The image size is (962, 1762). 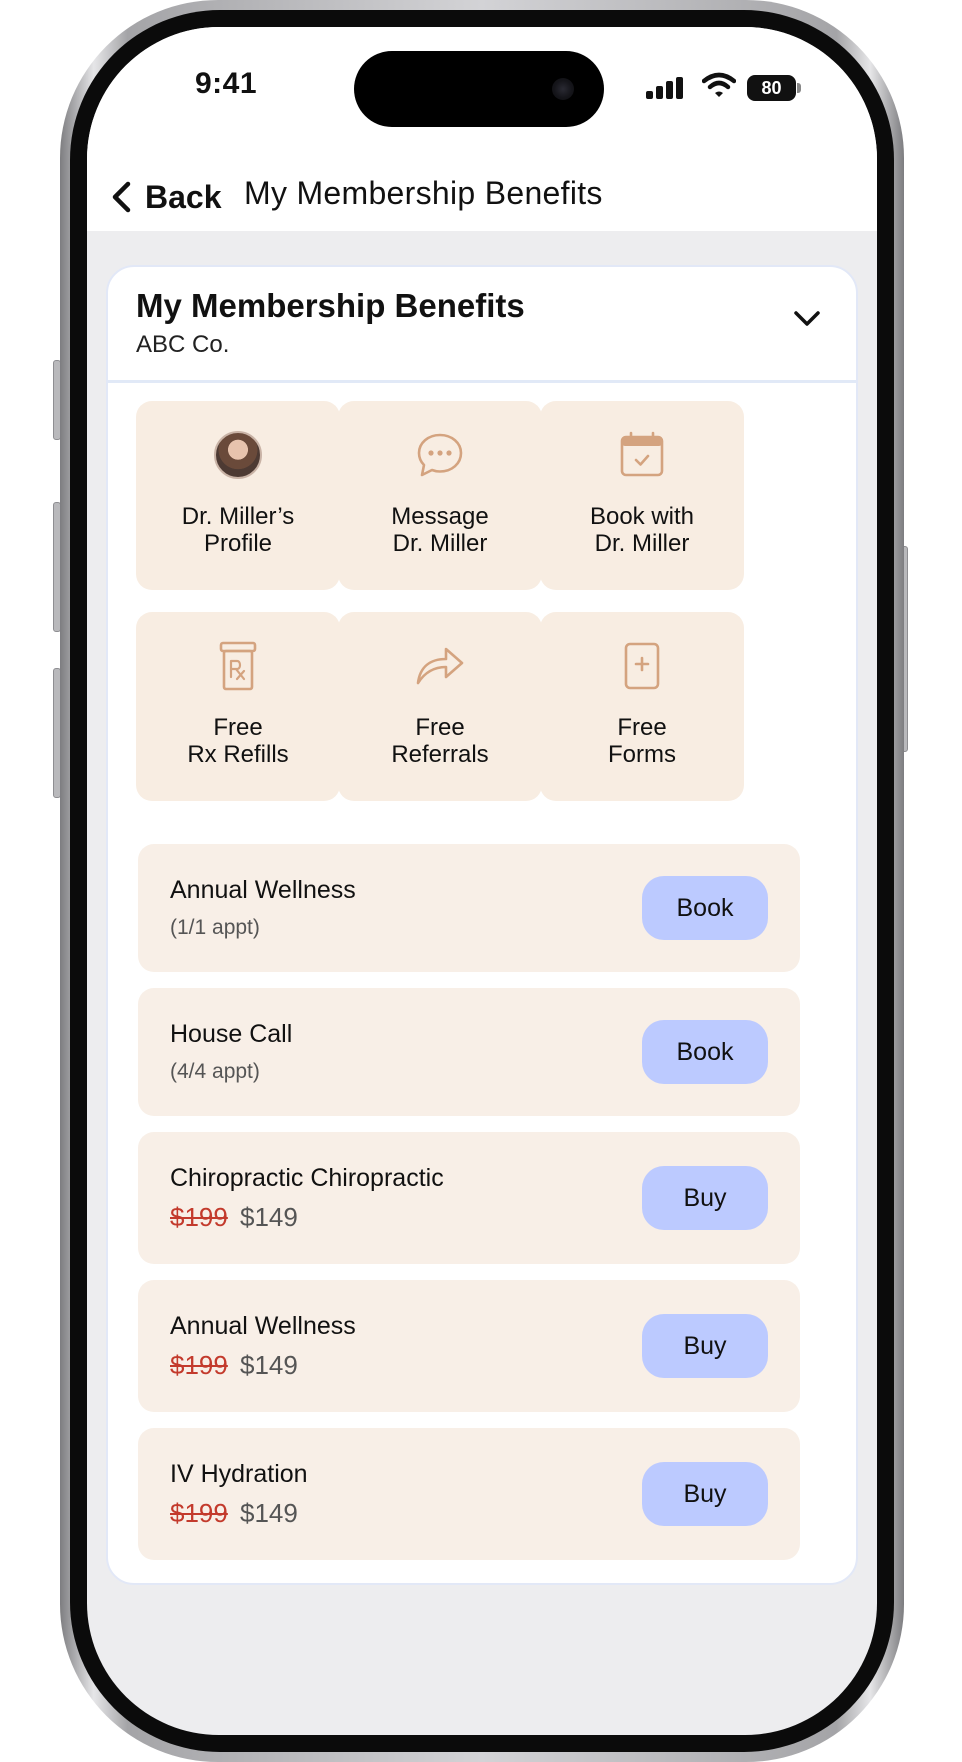 What do you see at coordinates (719, 84) in the screenshot?
I see `wifi-icon` at bounding box center [719, 84].